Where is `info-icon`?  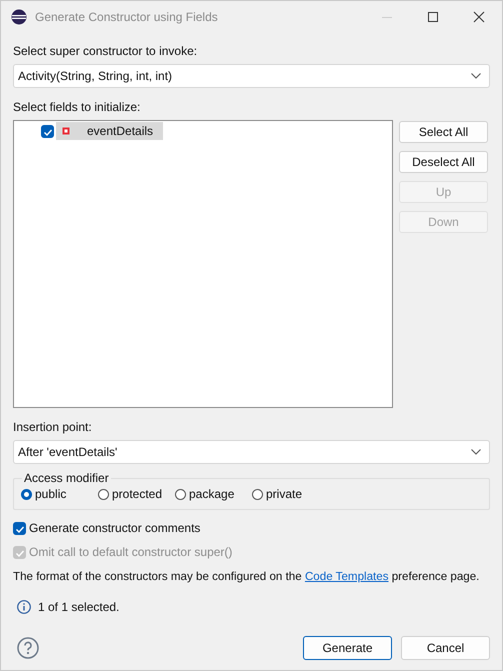 info-icon is located at coordinates (24, 607).